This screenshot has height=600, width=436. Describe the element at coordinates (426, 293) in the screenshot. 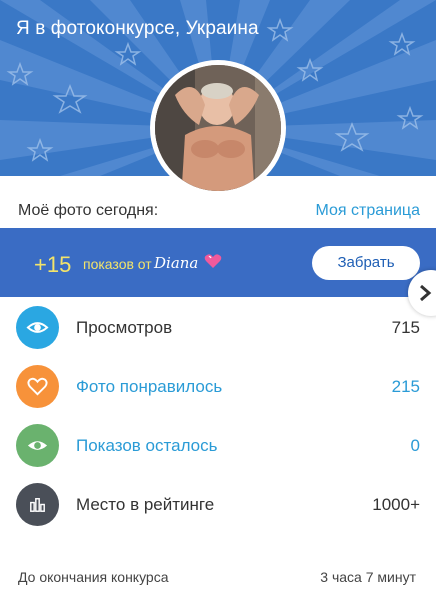

I see `chevron-right-icon` at that location.